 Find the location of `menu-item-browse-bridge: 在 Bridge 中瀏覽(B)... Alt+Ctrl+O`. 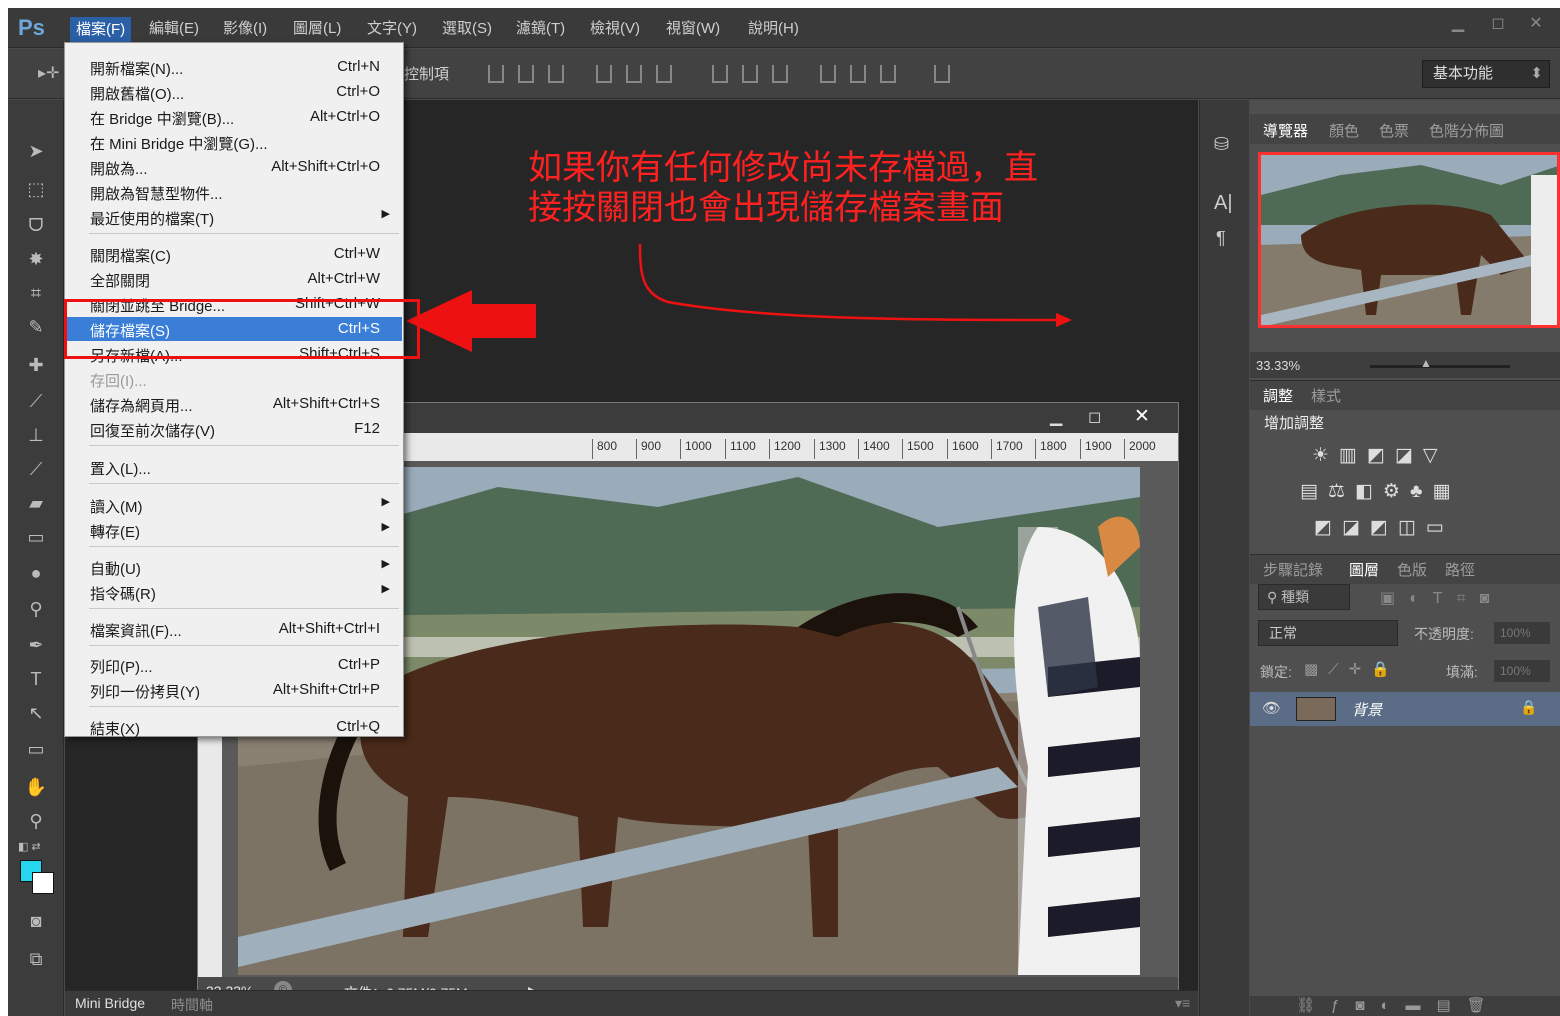

menu-item-browse-bridge: 在 Bridge 中瀏覽(B)... Alt+Ctrl+O is located at coordinates (234, 117).